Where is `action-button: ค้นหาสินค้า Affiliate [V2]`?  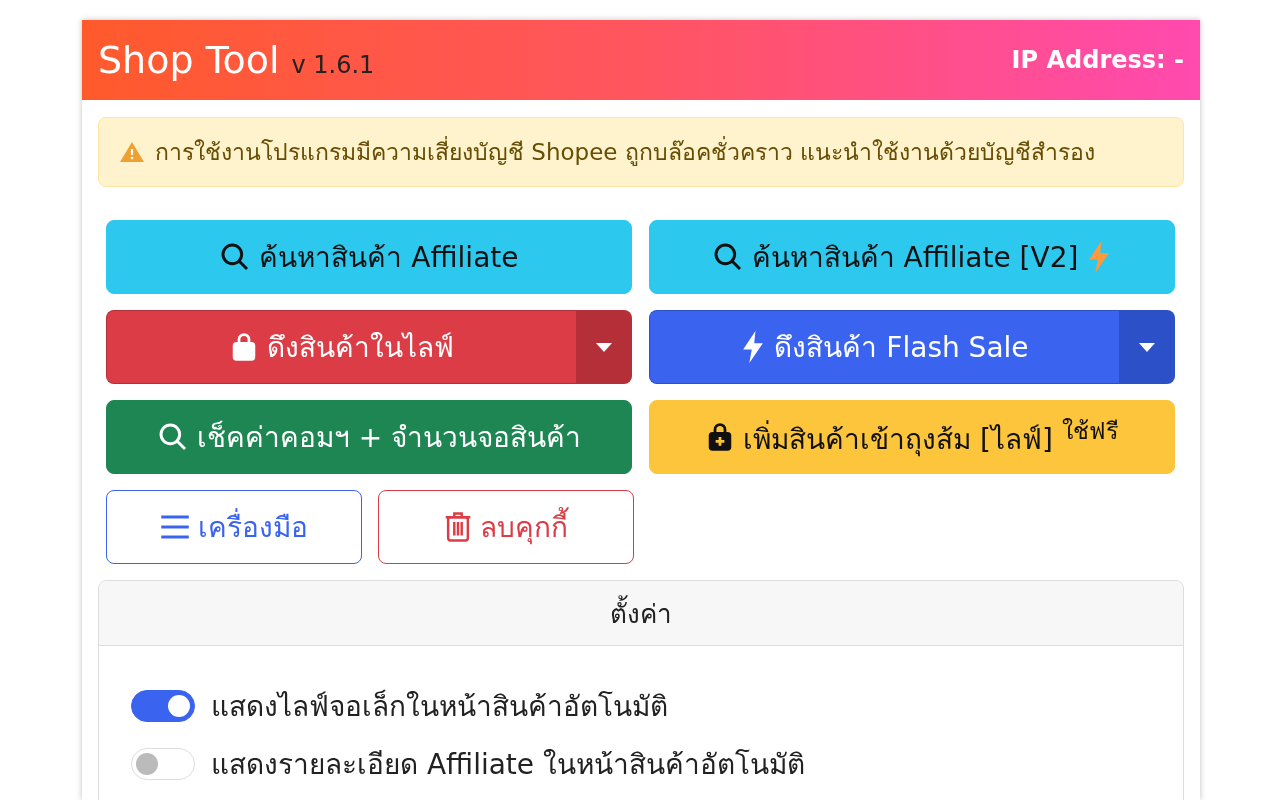
action-button: ค้นหาสินค้า Affiliate [V2] is located at coordinates (912, 257).